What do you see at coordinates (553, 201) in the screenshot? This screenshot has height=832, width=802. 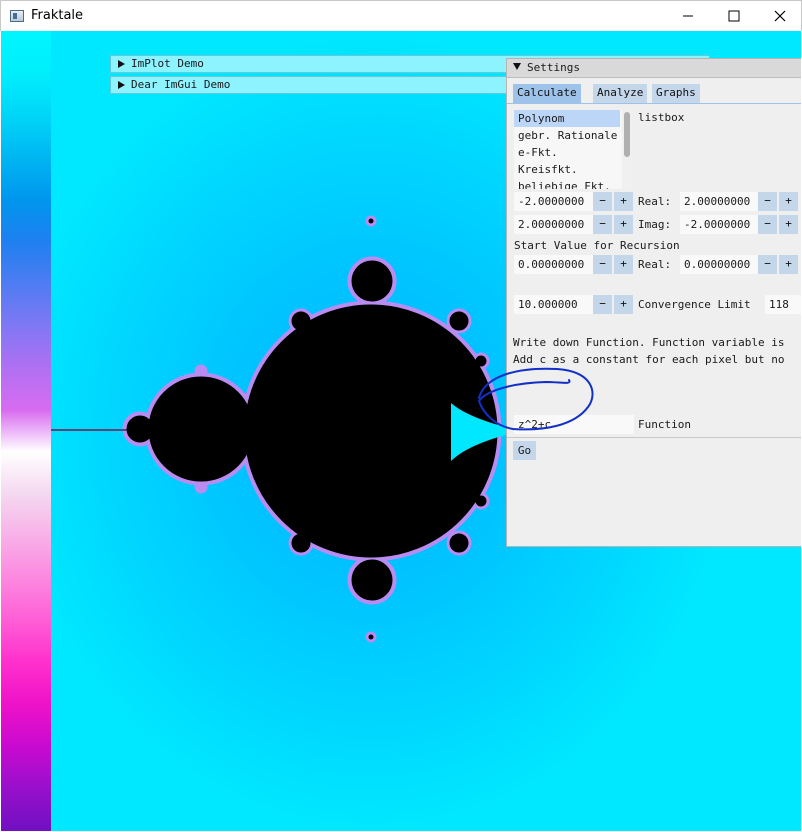 I see `real-min-input: -2.0000000` at bounding box center [553, 201].